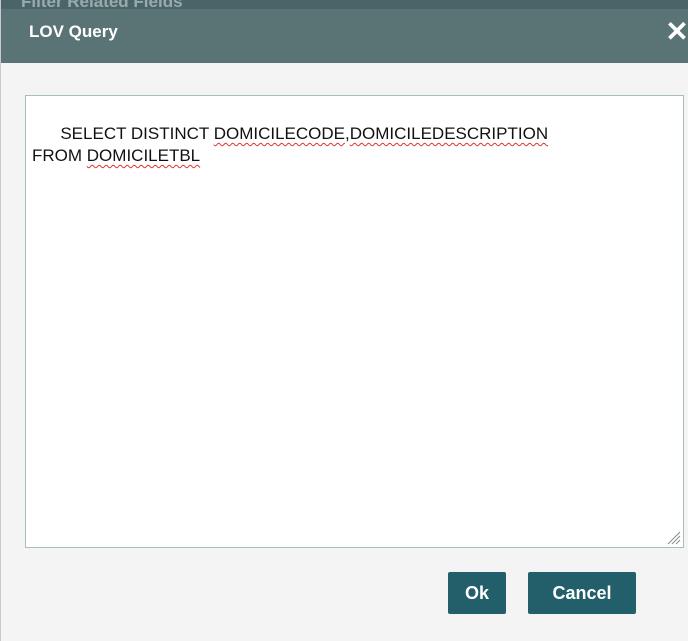 This screenshot has height=641, width=688. Describe the element at coordinates (102, 5) in the screenshot. I see `background-window-title: Filter Related Fields` at that location.